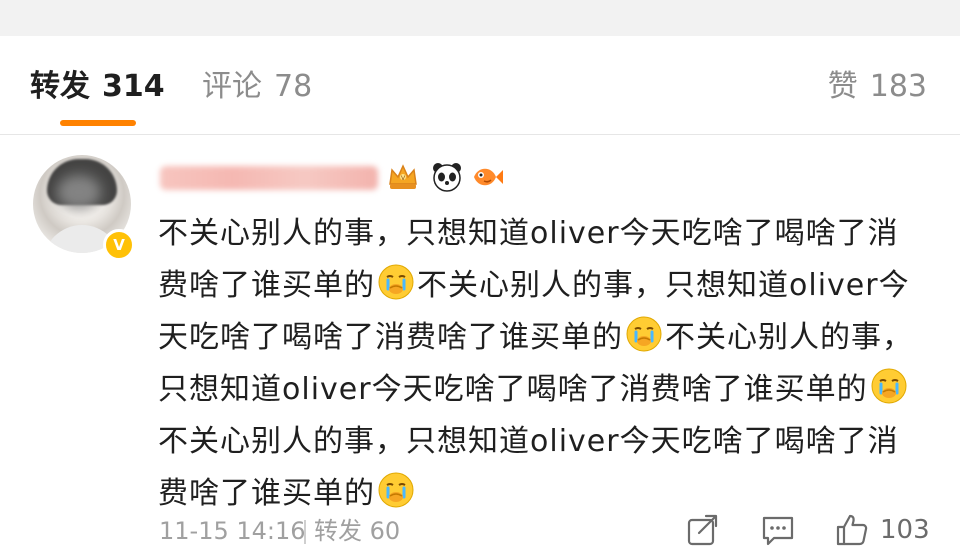  What do you see at coordinates (898, 86) in the screenshot?
I see `tab-like-count: 183` at bounding box center [898, 86].